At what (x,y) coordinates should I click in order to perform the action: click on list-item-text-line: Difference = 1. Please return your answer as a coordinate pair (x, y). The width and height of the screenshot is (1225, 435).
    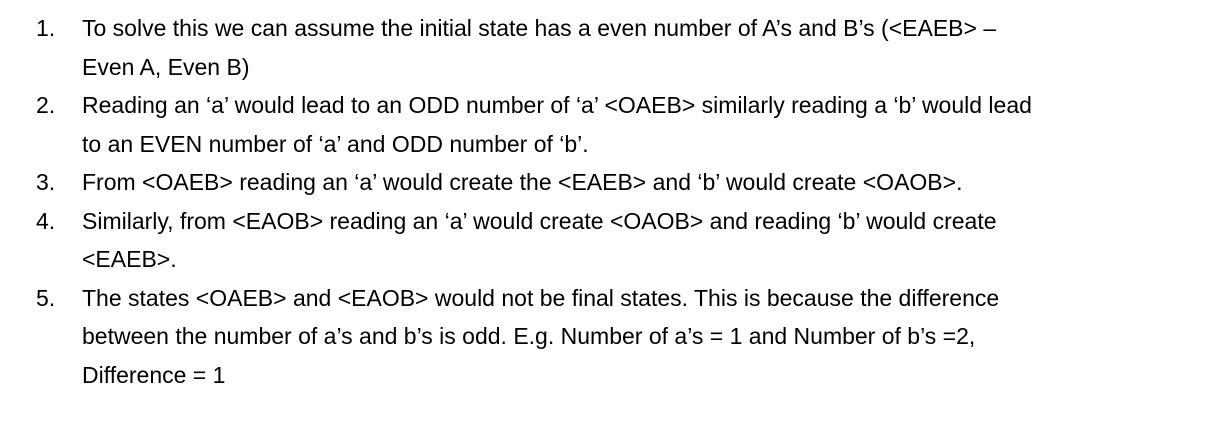
    Looking at the image, I should click on (154, 374).